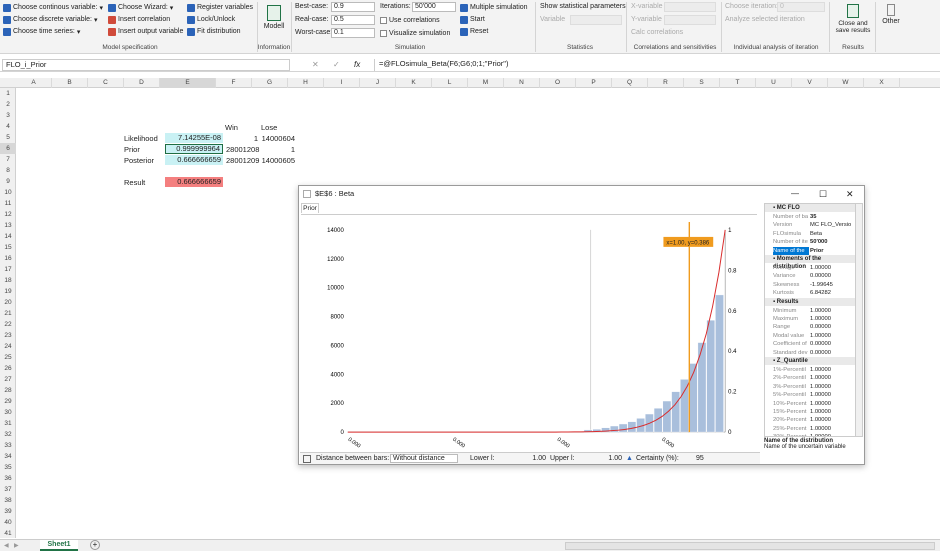  Describe the element at coordinates (220, 7) in the screenshot. I see `register-variables-button: Register variables` at that location.